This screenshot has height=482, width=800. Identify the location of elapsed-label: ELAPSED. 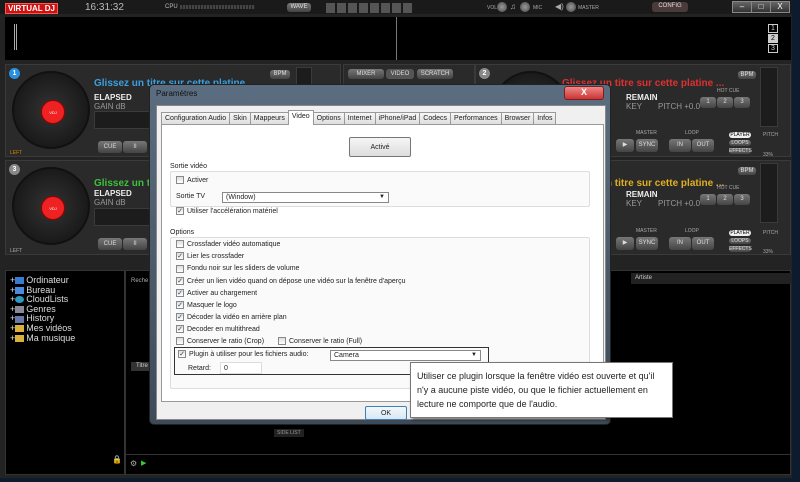
(113, 193).